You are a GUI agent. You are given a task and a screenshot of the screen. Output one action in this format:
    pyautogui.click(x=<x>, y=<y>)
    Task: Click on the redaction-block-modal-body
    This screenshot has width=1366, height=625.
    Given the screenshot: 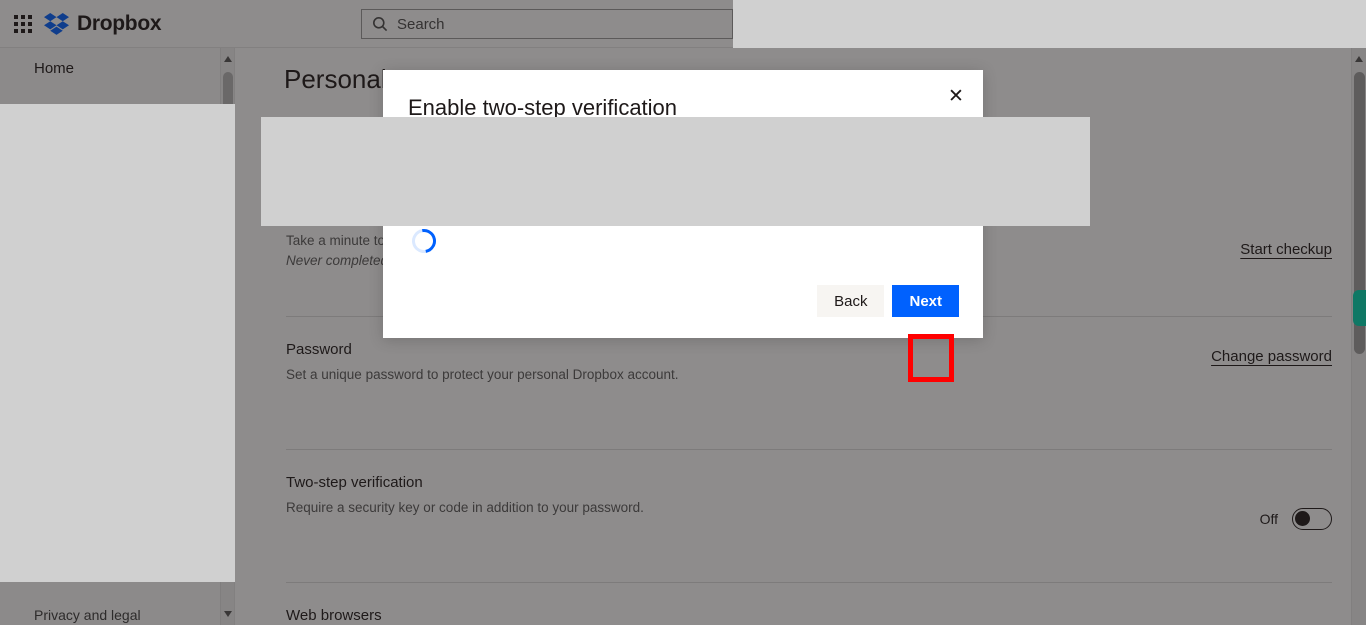 What is the action you would take?
    pyautogui.click(x=675, y=171)
    